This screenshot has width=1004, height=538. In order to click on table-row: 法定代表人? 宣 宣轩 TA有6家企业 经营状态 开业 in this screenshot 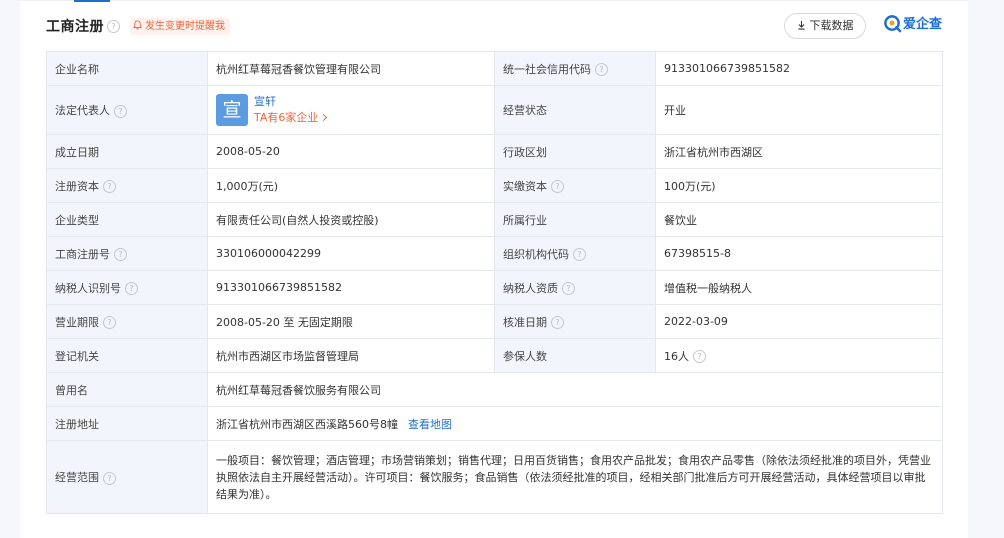, I will do `click(494, 110)`.